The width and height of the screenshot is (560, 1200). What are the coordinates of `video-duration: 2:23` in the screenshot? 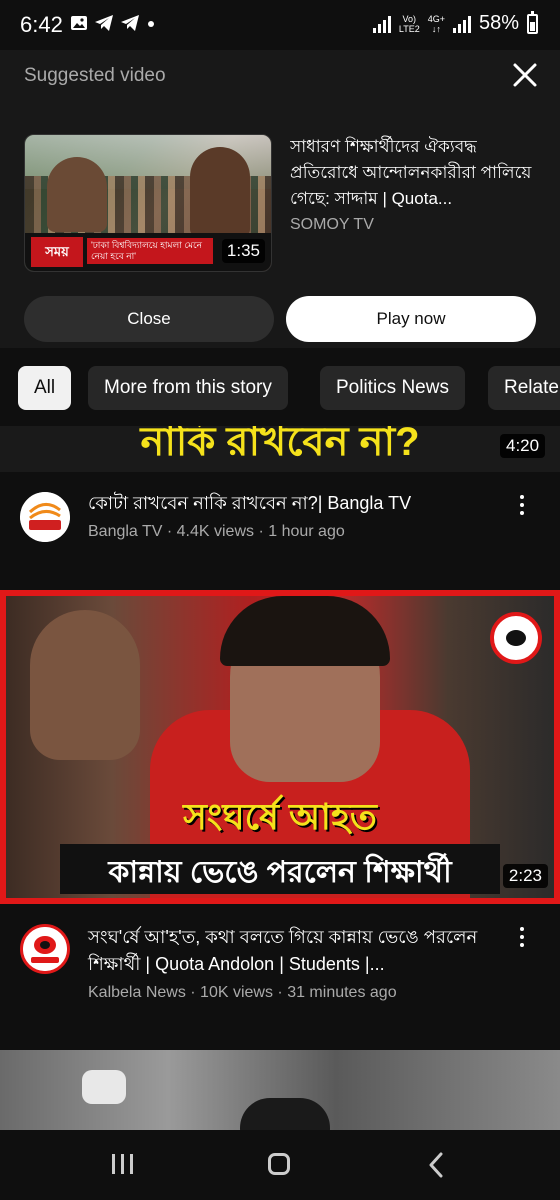 It's located at (525, 876).